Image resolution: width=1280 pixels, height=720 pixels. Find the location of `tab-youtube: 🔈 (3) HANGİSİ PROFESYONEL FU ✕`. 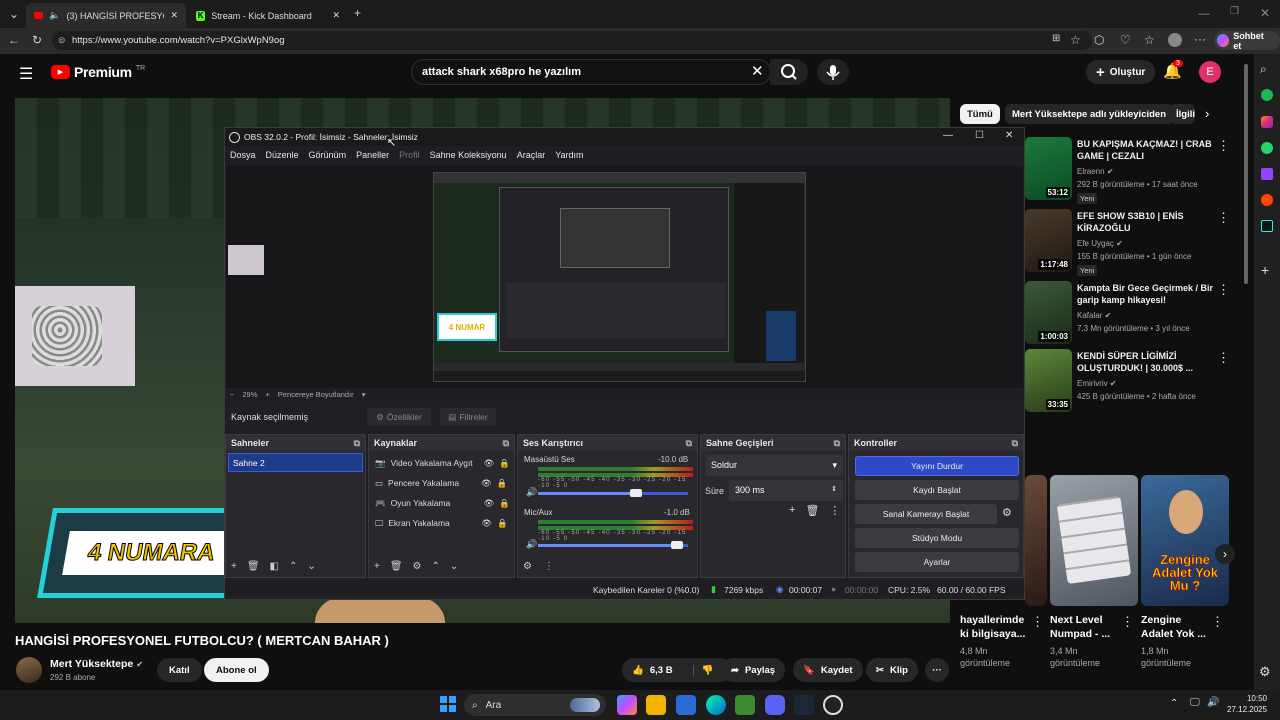

tab-youtube: 🔈 (3) HANGİSİ PROFESYONEL FU ✕ is located at coordinates (106, 15).